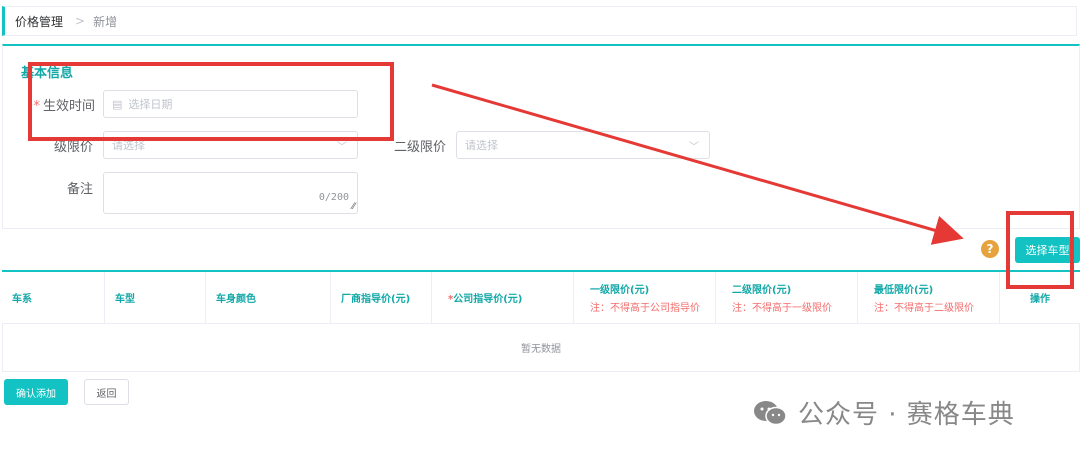  I want to click on level2-limit-select: 请选择 ﹀, so click(583, 145).